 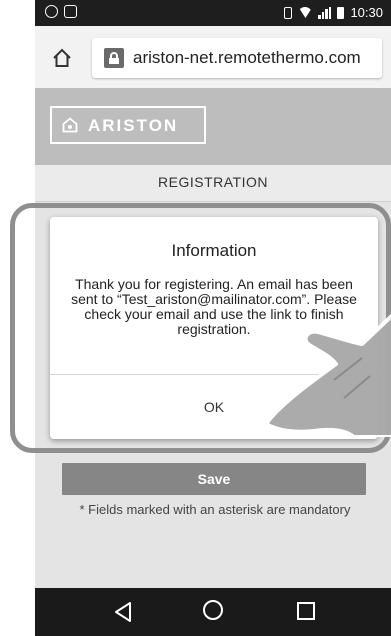 I want to click on site-header: ARISTON, so click(x=213, y=126).